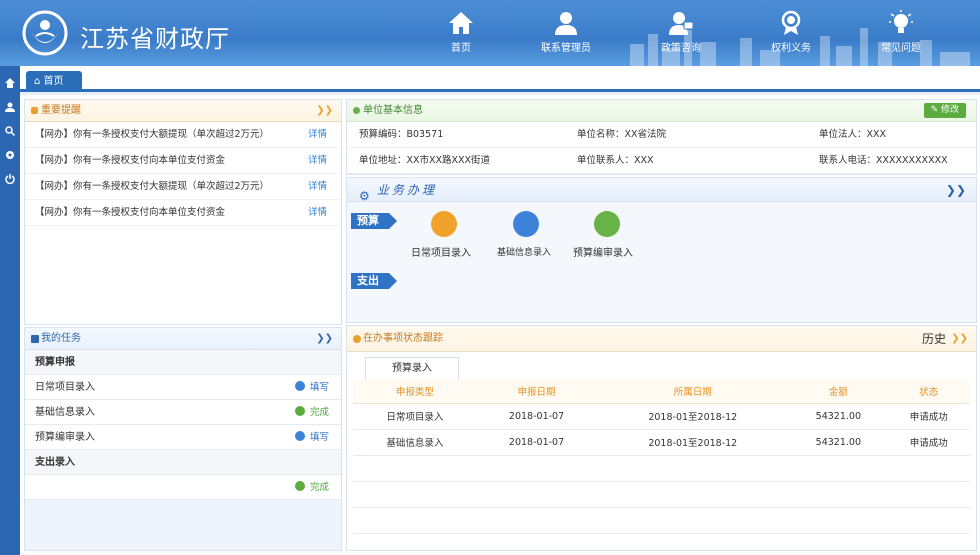 Image resolution: width=980 pixels, height=555 pixels. What do you see at coordinates (944, 110) in the screenshot?
I see `edit-button: ✎ 修改` at bounding box center [944, 110].